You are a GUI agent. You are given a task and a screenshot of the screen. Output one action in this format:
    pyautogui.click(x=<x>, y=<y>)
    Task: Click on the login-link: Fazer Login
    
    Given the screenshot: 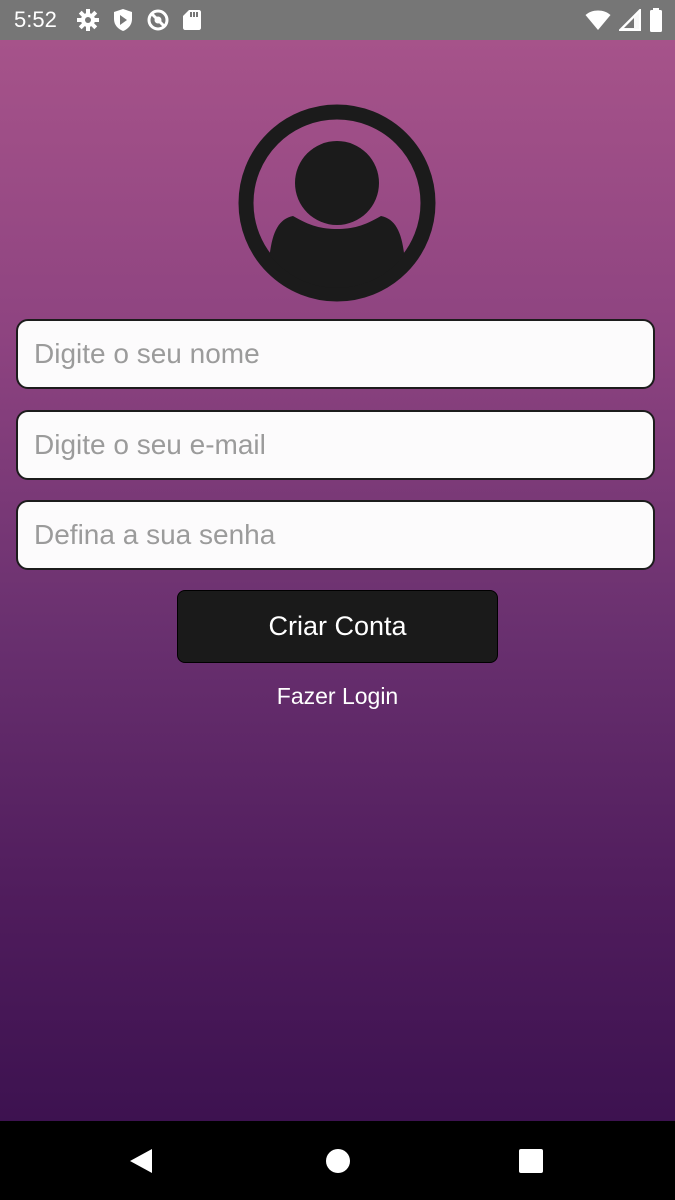 What is the action you would take?
    pyautogui.click(x=337, y=696)
    